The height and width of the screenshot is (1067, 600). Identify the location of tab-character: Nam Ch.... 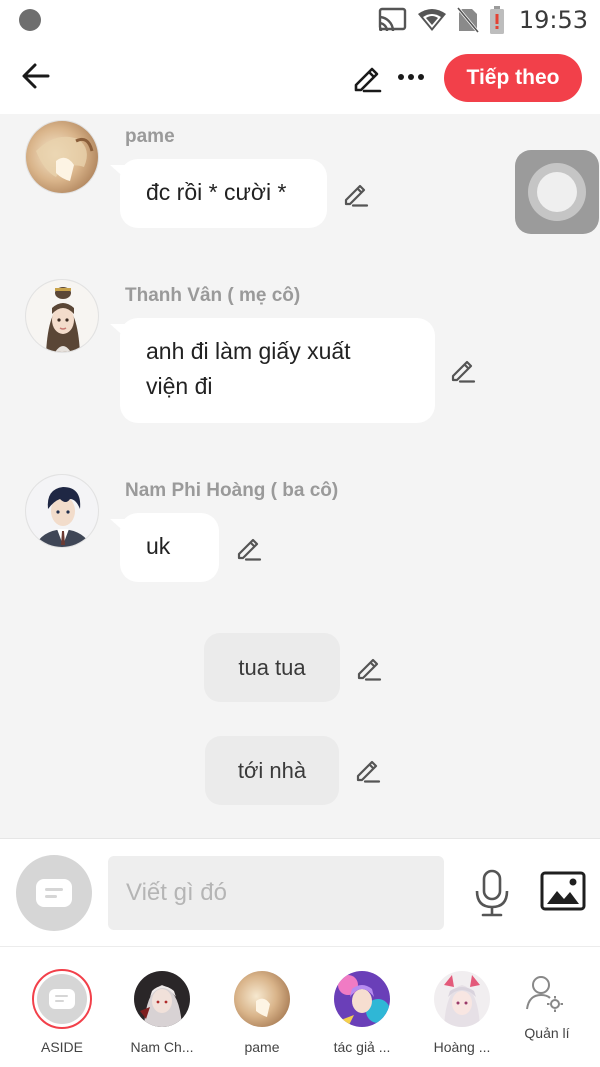
(162, 1014).